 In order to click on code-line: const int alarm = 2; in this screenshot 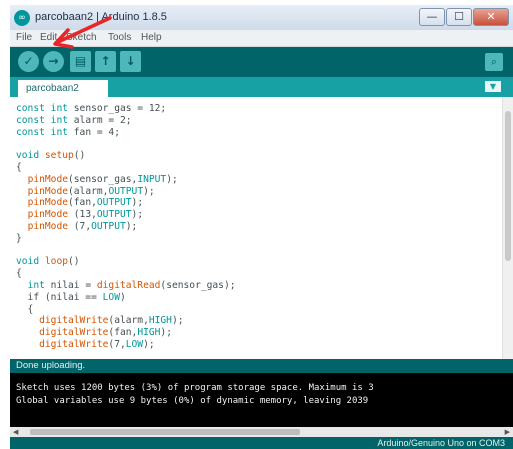, I will do `click(74, 121)`.